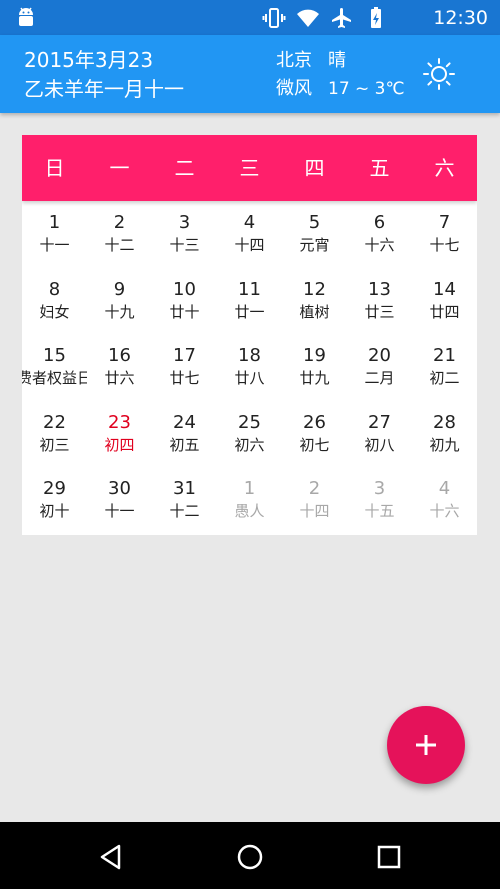  Describe the element at coordinates (54, 301) in the screenshot. I see `calendar-day-cell: 8 妇女` at that location.